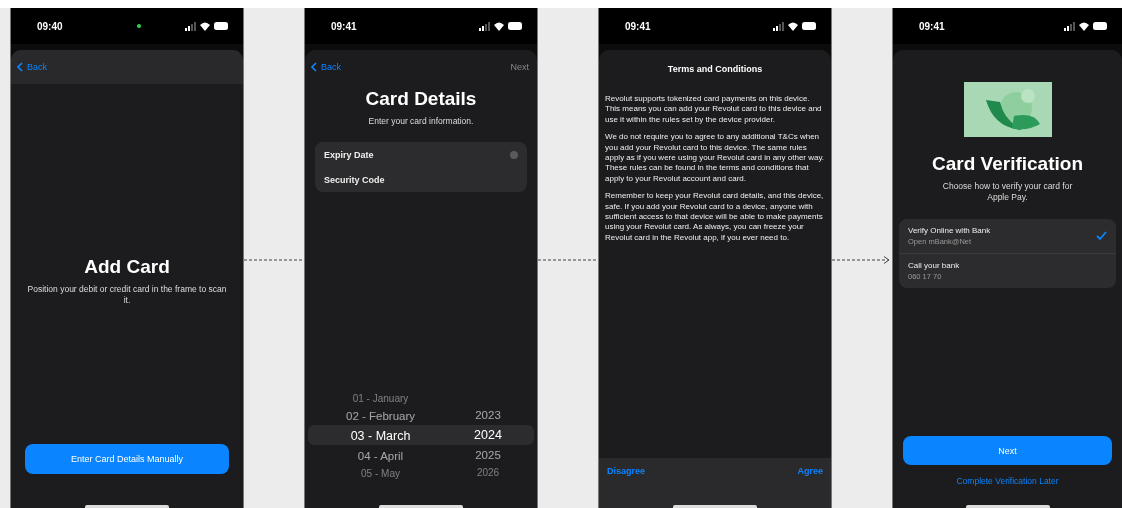  Describe the element at coordinates (127, 459) in the screenshot. I see `enter-manually-button: Enter Card Details Manually` at that location.